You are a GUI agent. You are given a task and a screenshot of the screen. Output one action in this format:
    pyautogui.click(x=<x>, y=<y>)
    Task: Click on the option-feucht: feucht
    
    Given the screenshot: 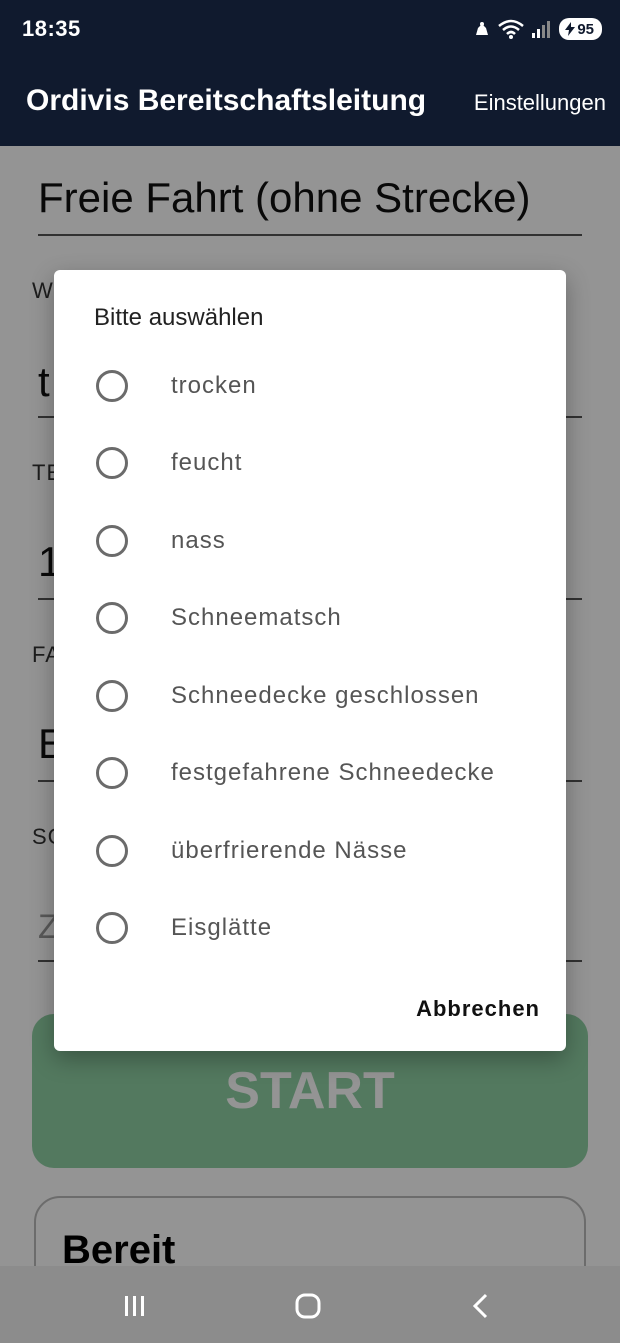 What is the action you would take?
    pyautogui.click(x=310, y=464)
    